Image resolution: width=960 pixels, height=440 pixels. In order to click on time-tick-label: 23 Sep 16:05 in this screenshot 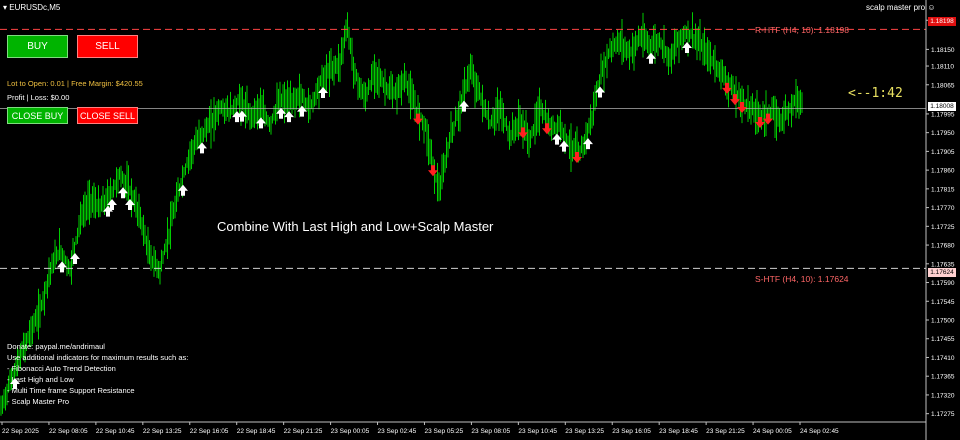, I will do `click(631, 431)`.